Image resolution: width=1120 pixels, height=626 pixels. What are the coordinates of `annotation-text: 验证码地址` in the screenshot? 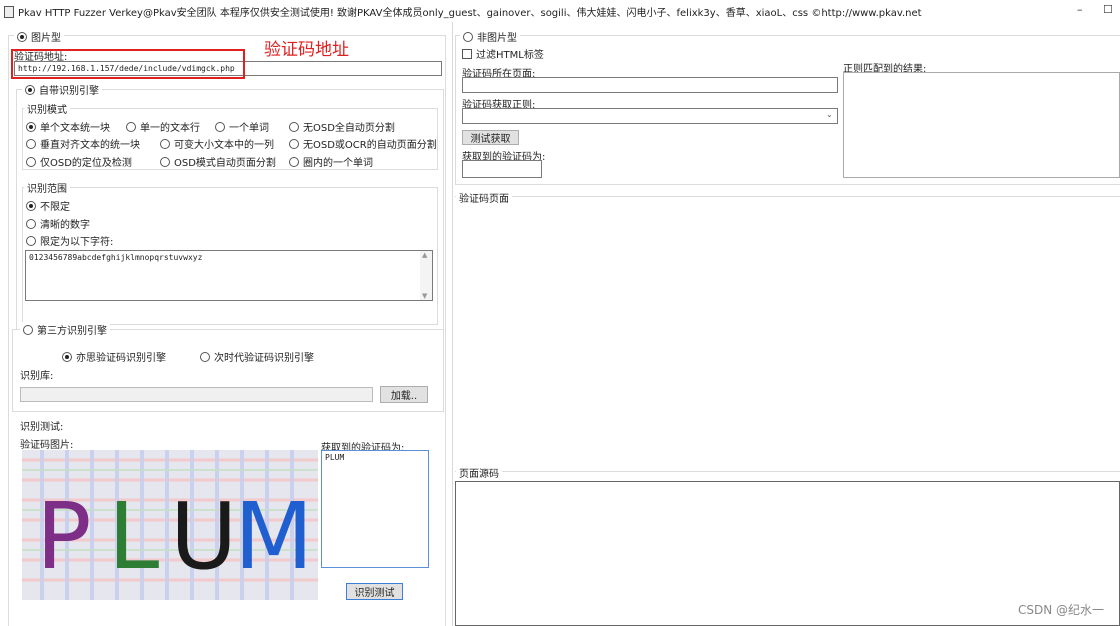 It's located at (306, 50).